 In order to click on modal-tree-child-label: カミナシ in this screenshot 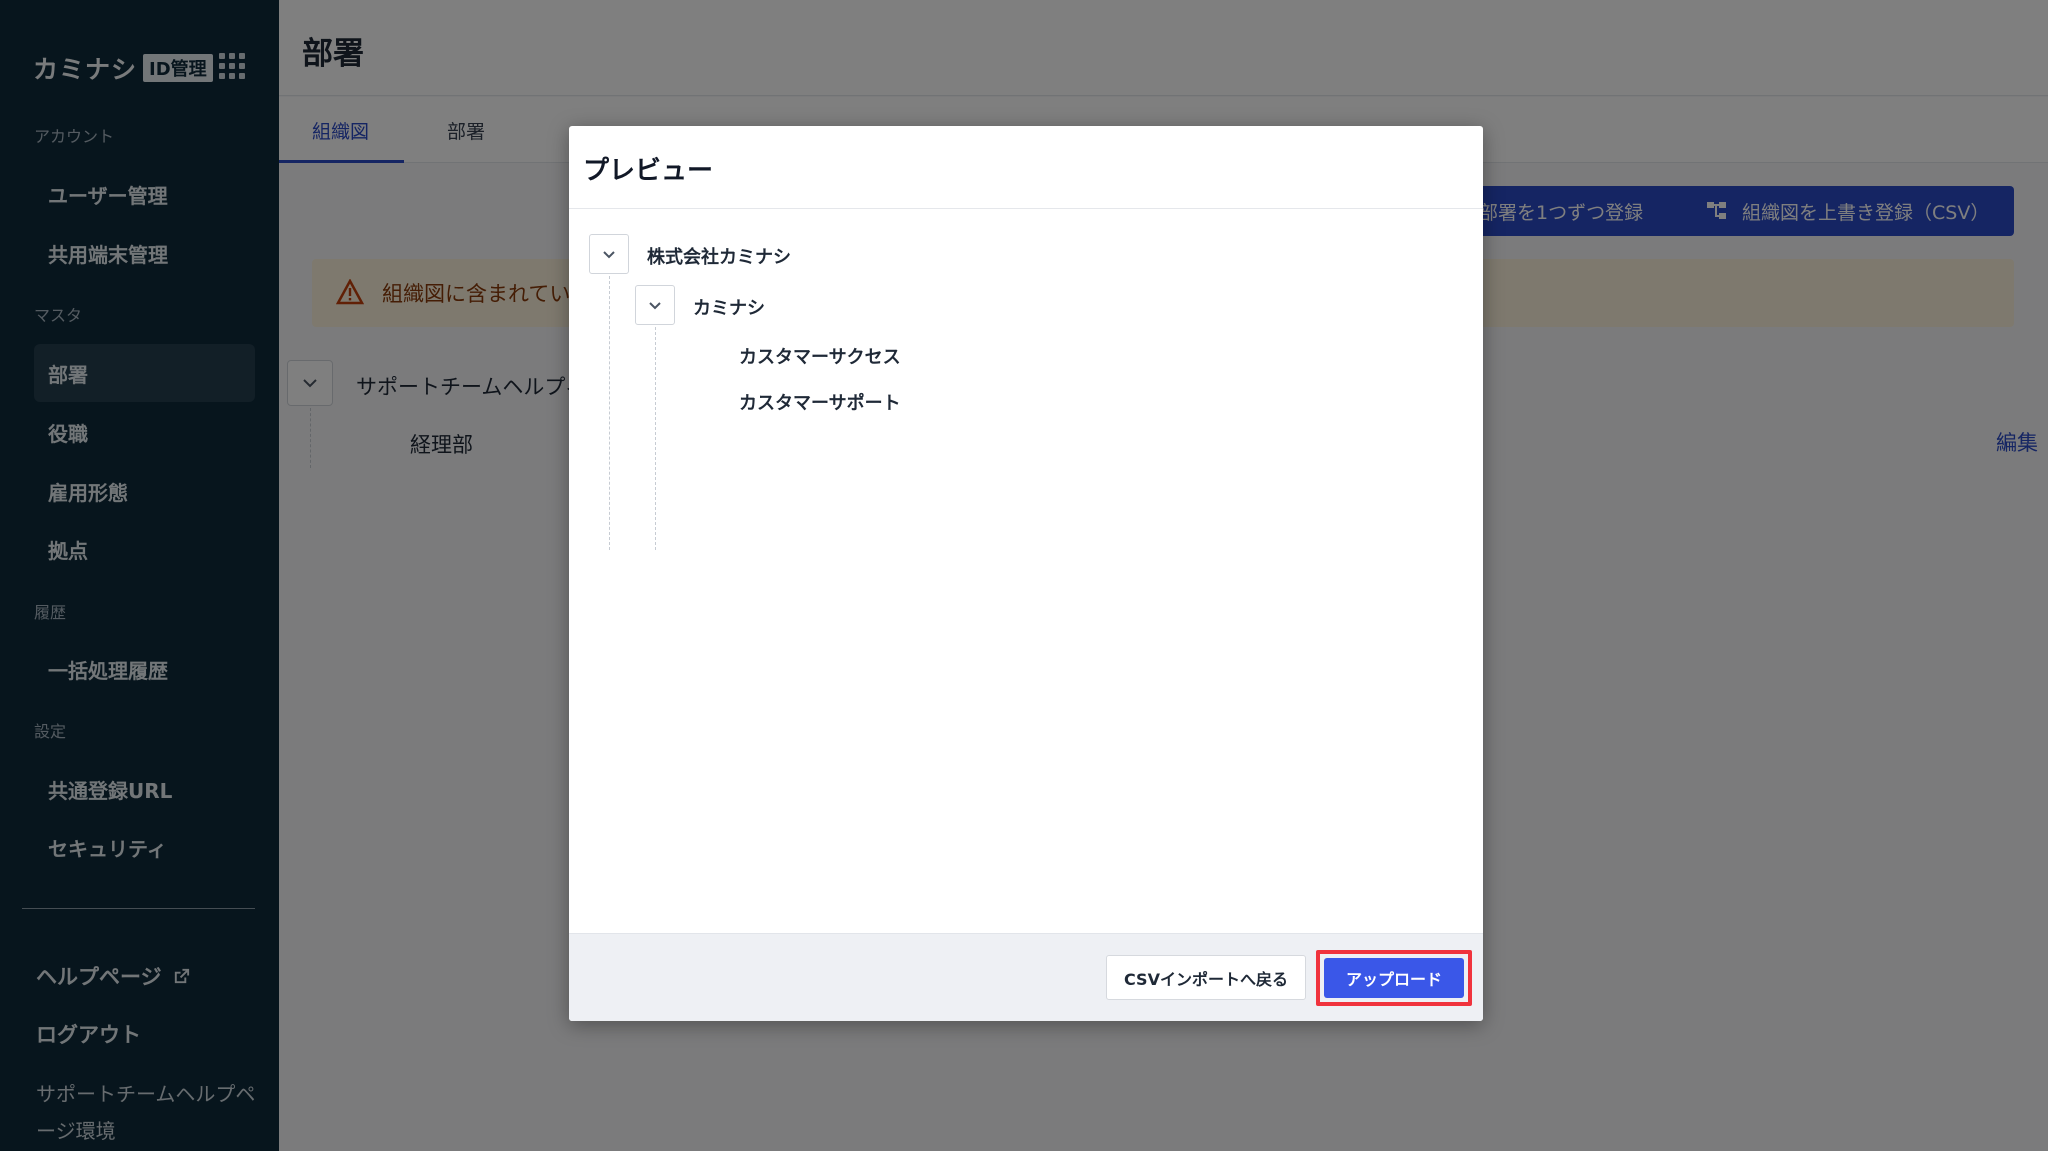, I will do `click(729, 308)`.